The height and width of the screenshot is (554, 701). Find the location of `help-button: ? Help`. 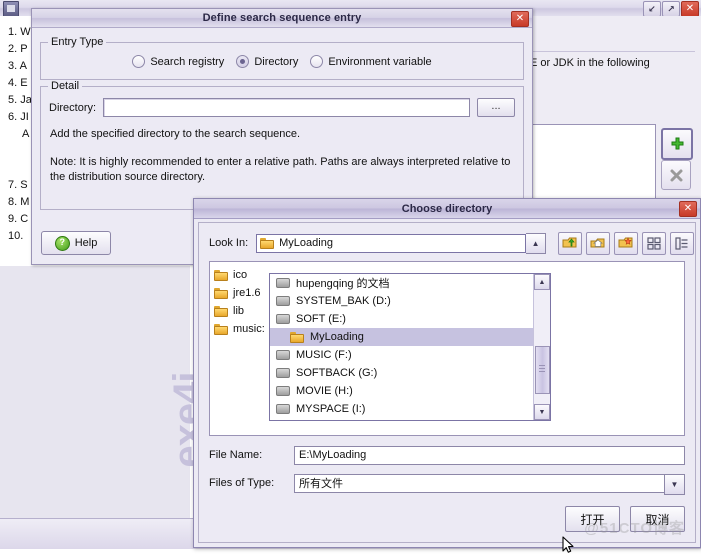

help-button: ? Help is located at coordinates (76, 243).